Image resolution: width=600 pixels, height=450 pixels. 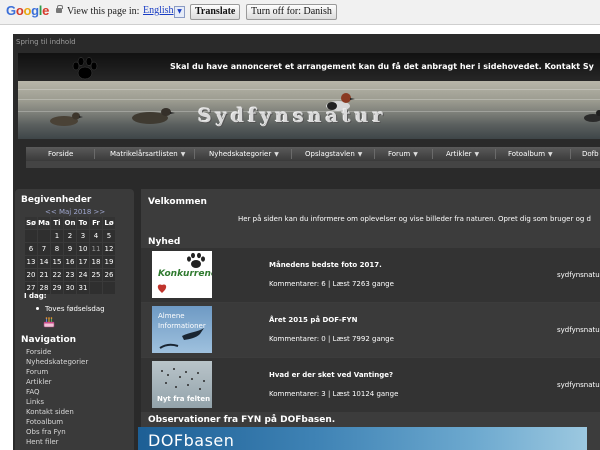 What do you see at coordinates (70, 236) in the screenshot?
I see `calendar-day: 2` at bounding box center [70, 236].